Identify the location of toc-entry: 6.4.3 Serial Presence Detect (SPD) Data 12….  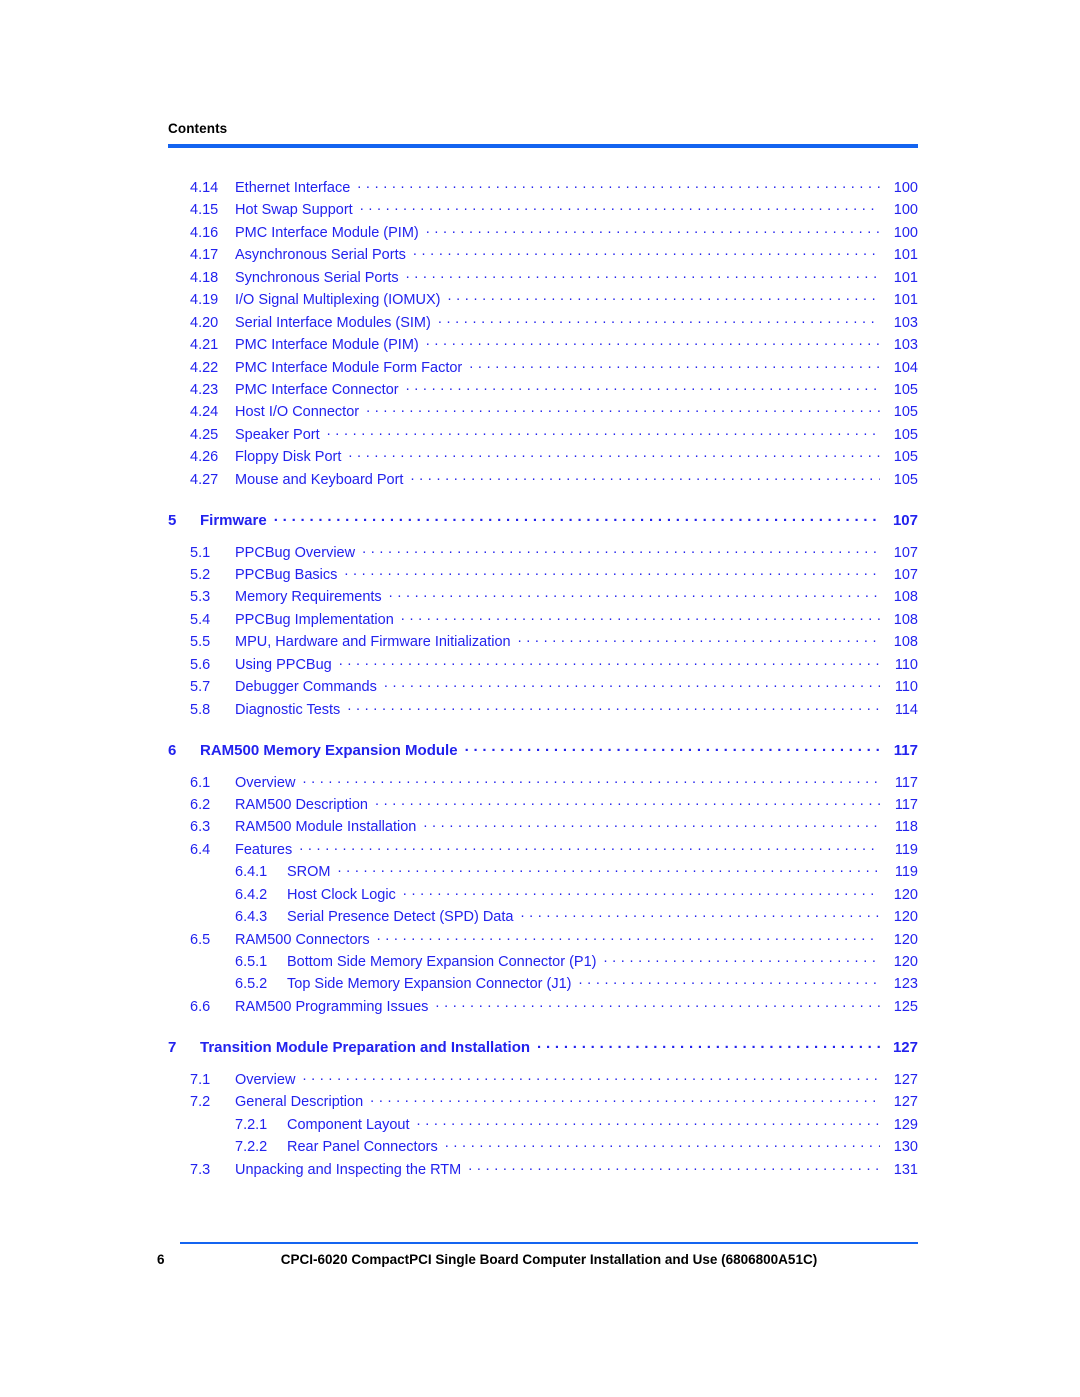
(540, 918).